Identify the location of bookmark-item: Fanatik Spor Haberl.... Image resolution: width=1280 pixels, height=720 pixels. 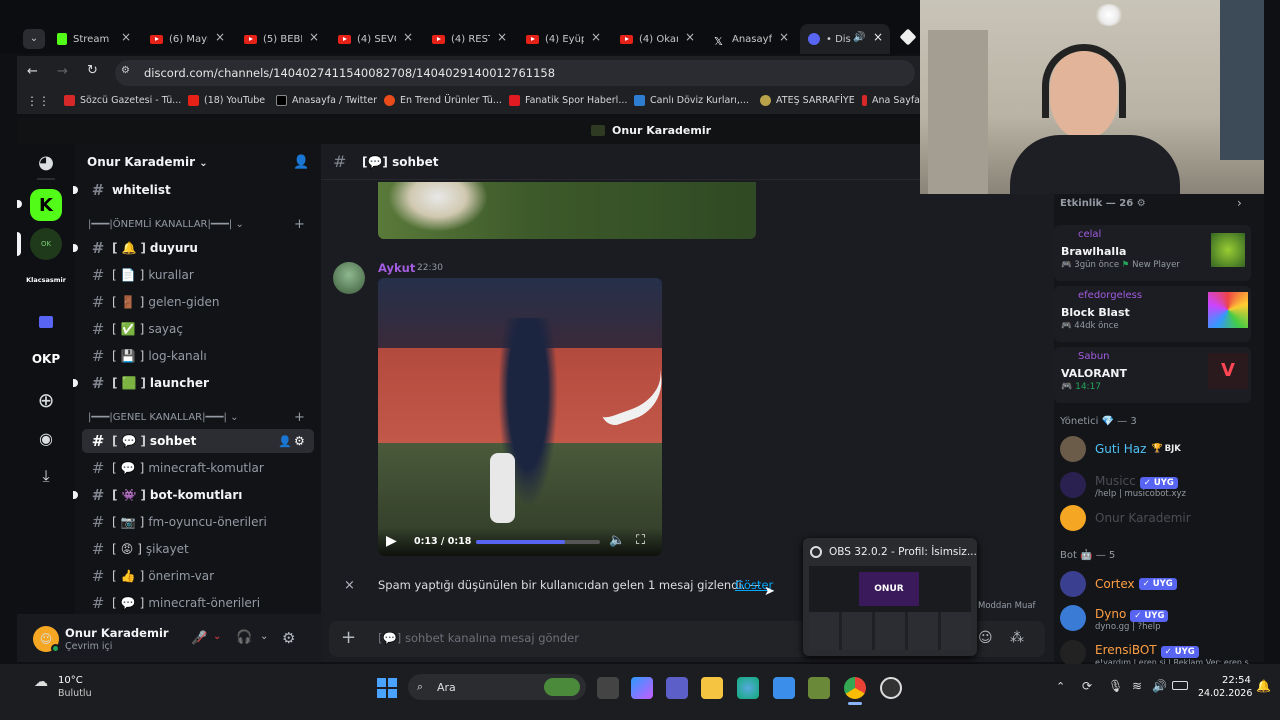
(568, 100).